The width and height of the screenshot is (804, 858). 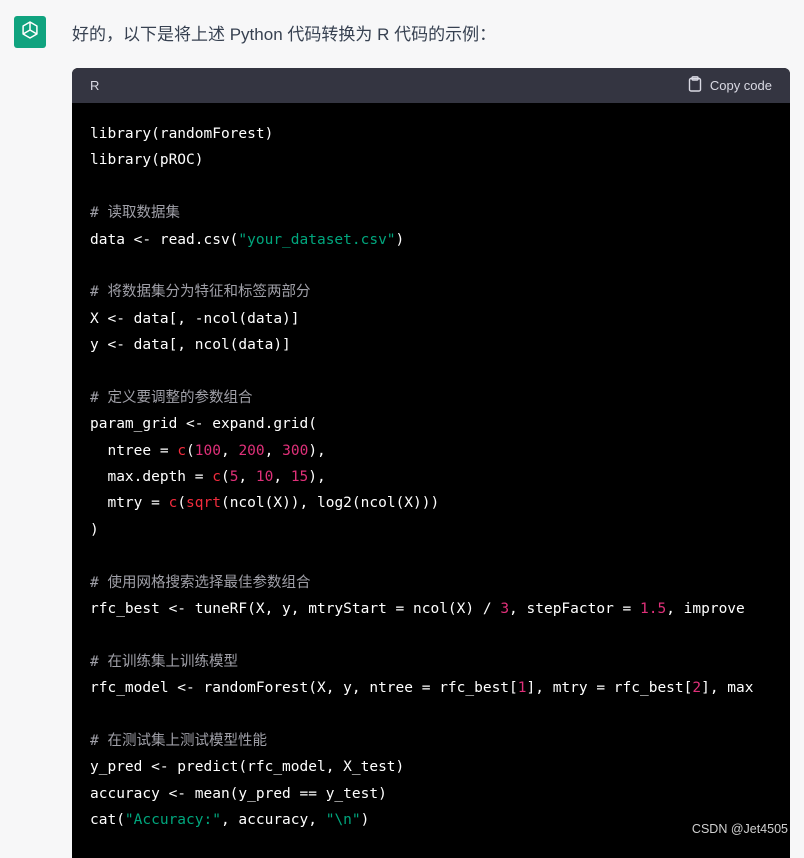 What do you see at coordinates (440, 424) in the screenshot?
I see `code-line: param_grid <- expand.grid(` at bounding box center [440, 424].